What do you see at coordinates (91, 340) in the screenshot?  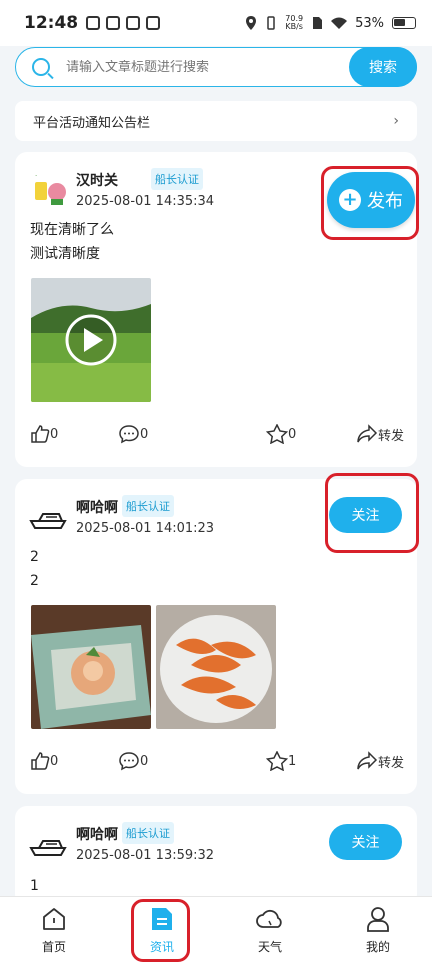 I see `video-thumbnail` at bounding box center [91, 340].